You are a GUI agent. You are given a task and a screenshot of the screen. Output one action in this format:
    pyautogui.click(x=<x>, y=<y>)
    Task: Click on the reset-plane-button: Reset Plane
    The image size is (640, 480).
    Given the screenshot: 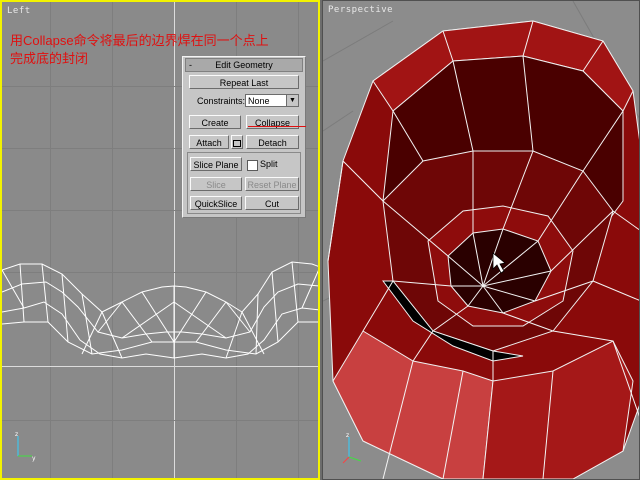 What is the action you would take?
    pyautogui.click(x=272, y=184)
    